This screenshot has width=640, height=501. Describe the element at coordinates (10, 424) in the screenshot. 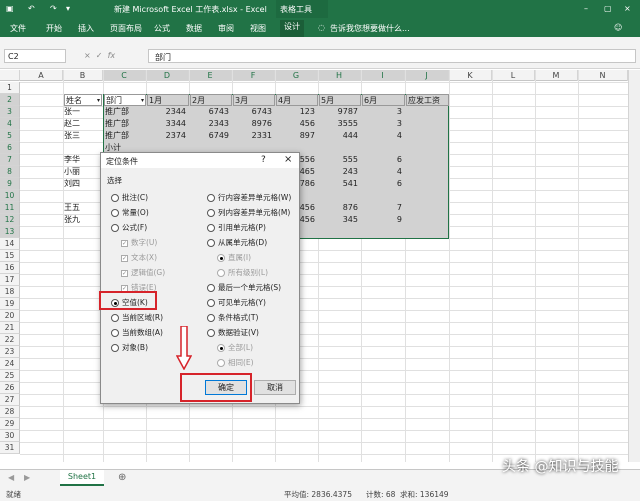

I see `row-header: 29` at that location.